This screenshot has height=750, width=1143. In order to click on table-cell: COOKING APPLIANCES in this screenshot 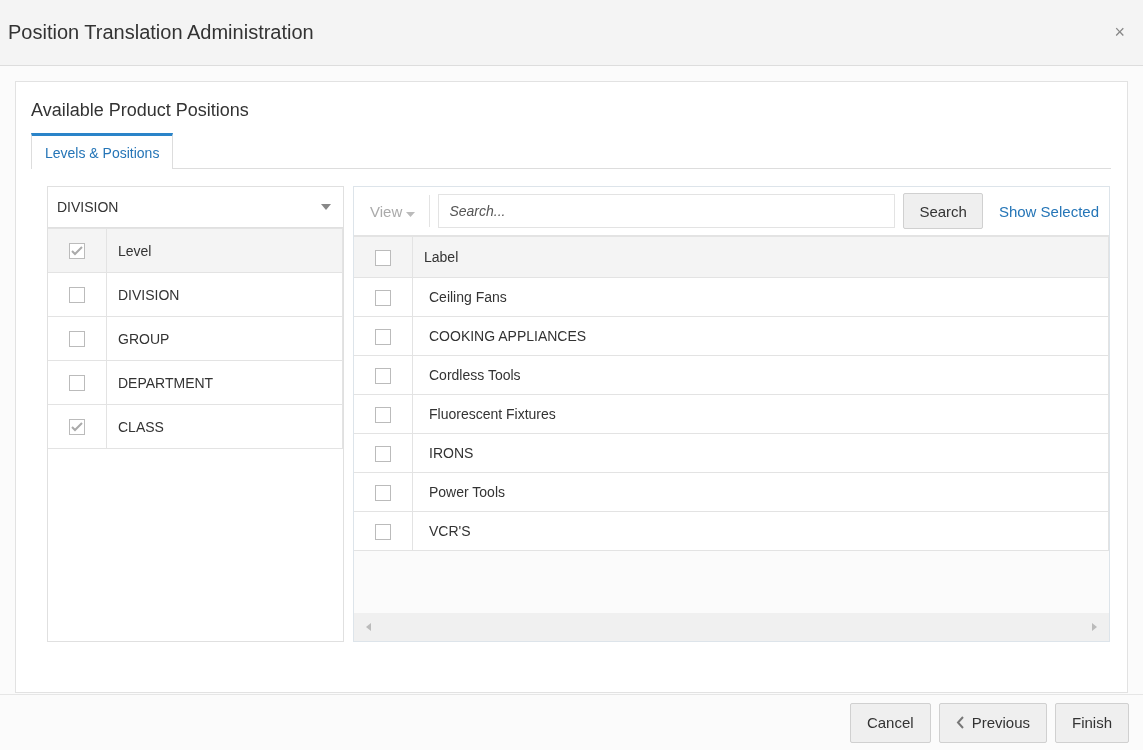, I will do `click(760, 336)`.